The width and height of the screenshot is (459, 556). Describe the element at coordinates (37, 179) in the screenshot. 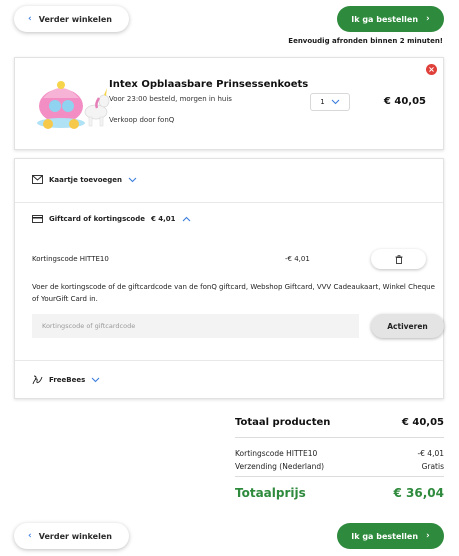

I see `envelope-icon` at that location.